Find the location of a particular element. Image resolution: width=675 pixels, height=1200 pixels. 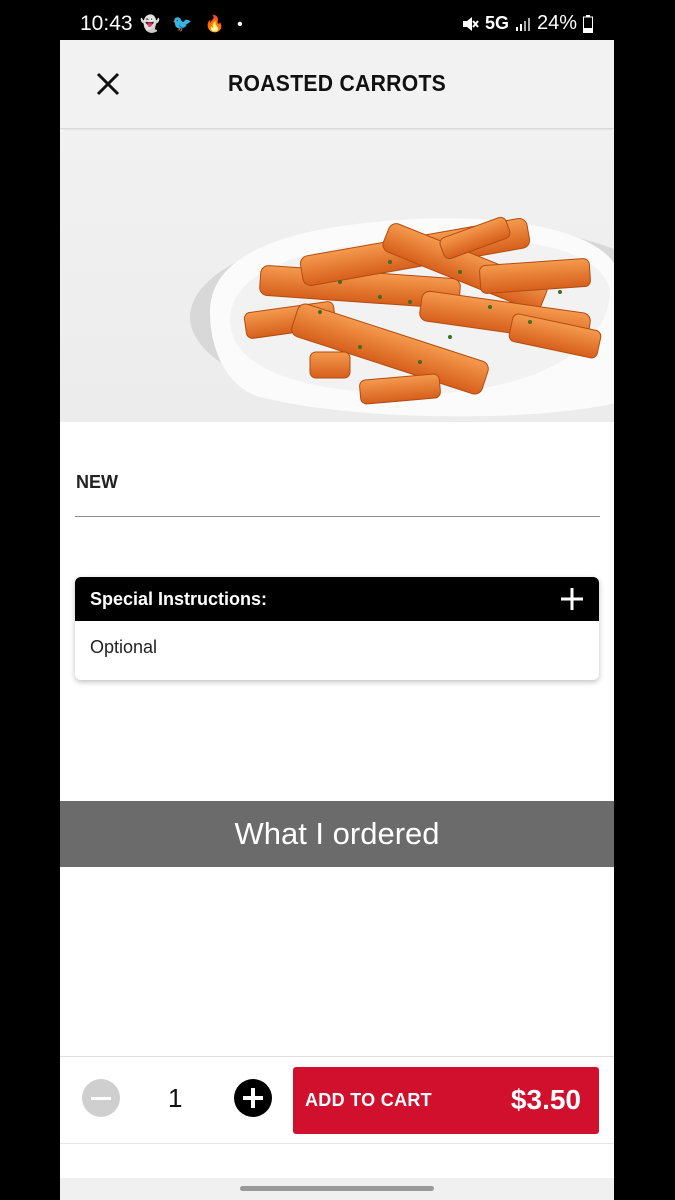

mute-icon is located at coordinates (470, 23).